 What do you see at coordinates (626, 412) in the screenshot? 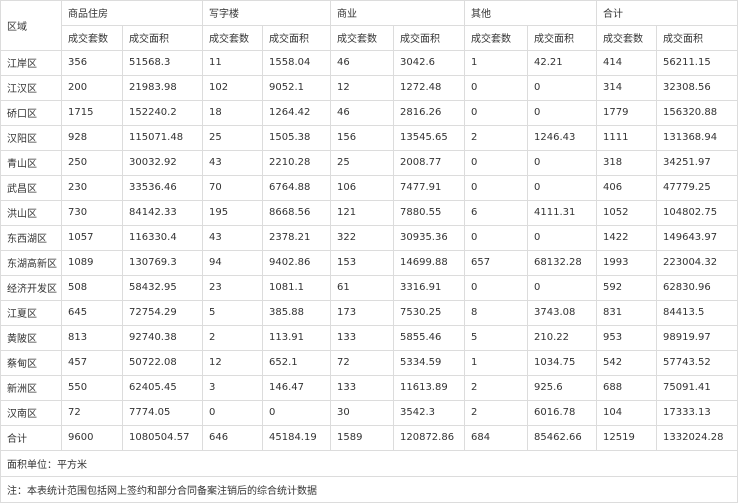
I see `value-cell: 104` at bounding box center [626, 412].